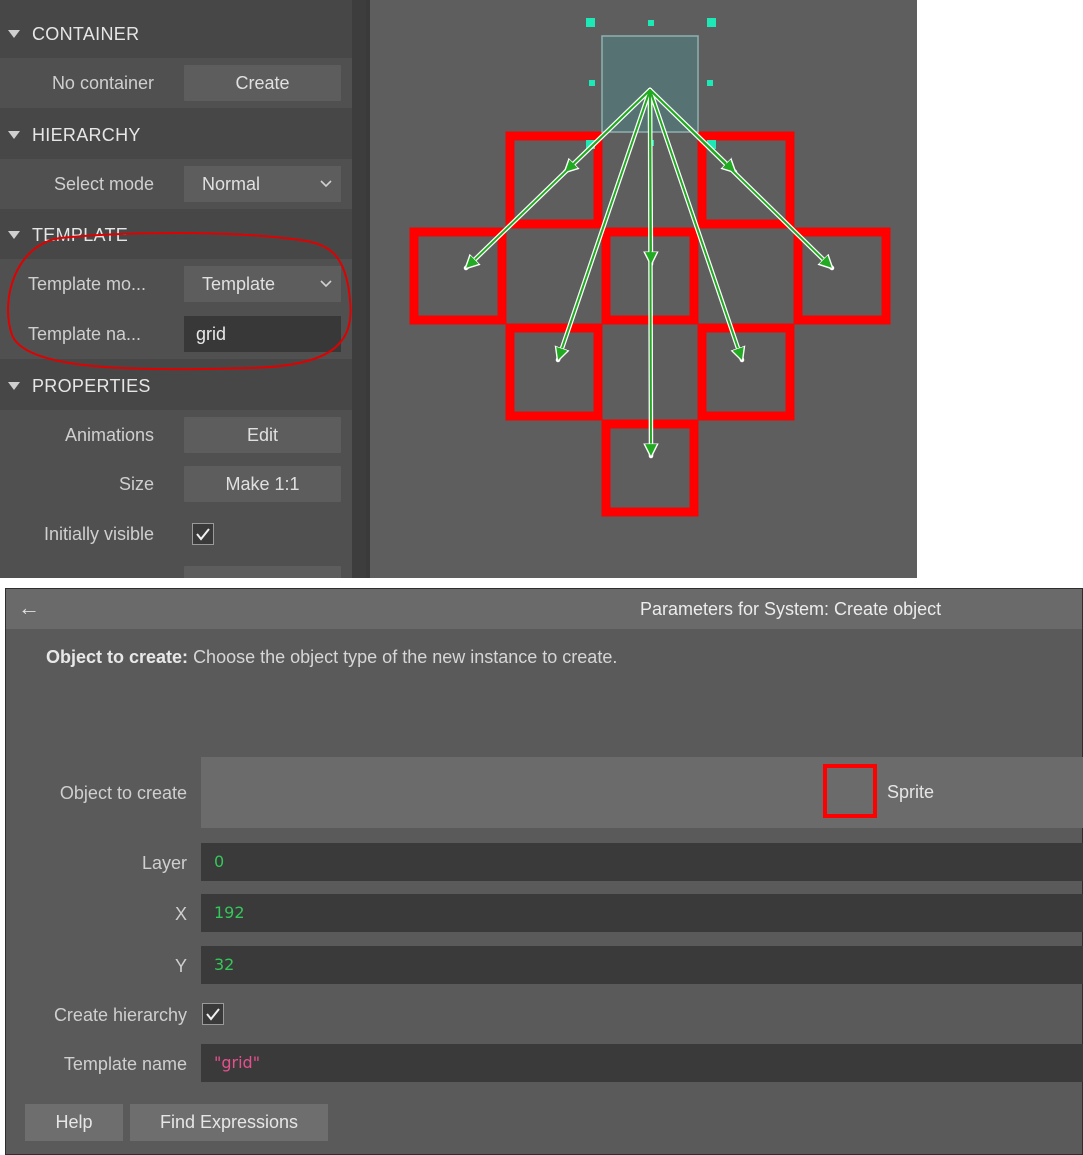 This screenshot has width=1083, height=1155. I want to click on layer-input: 0, so click(642, 862).